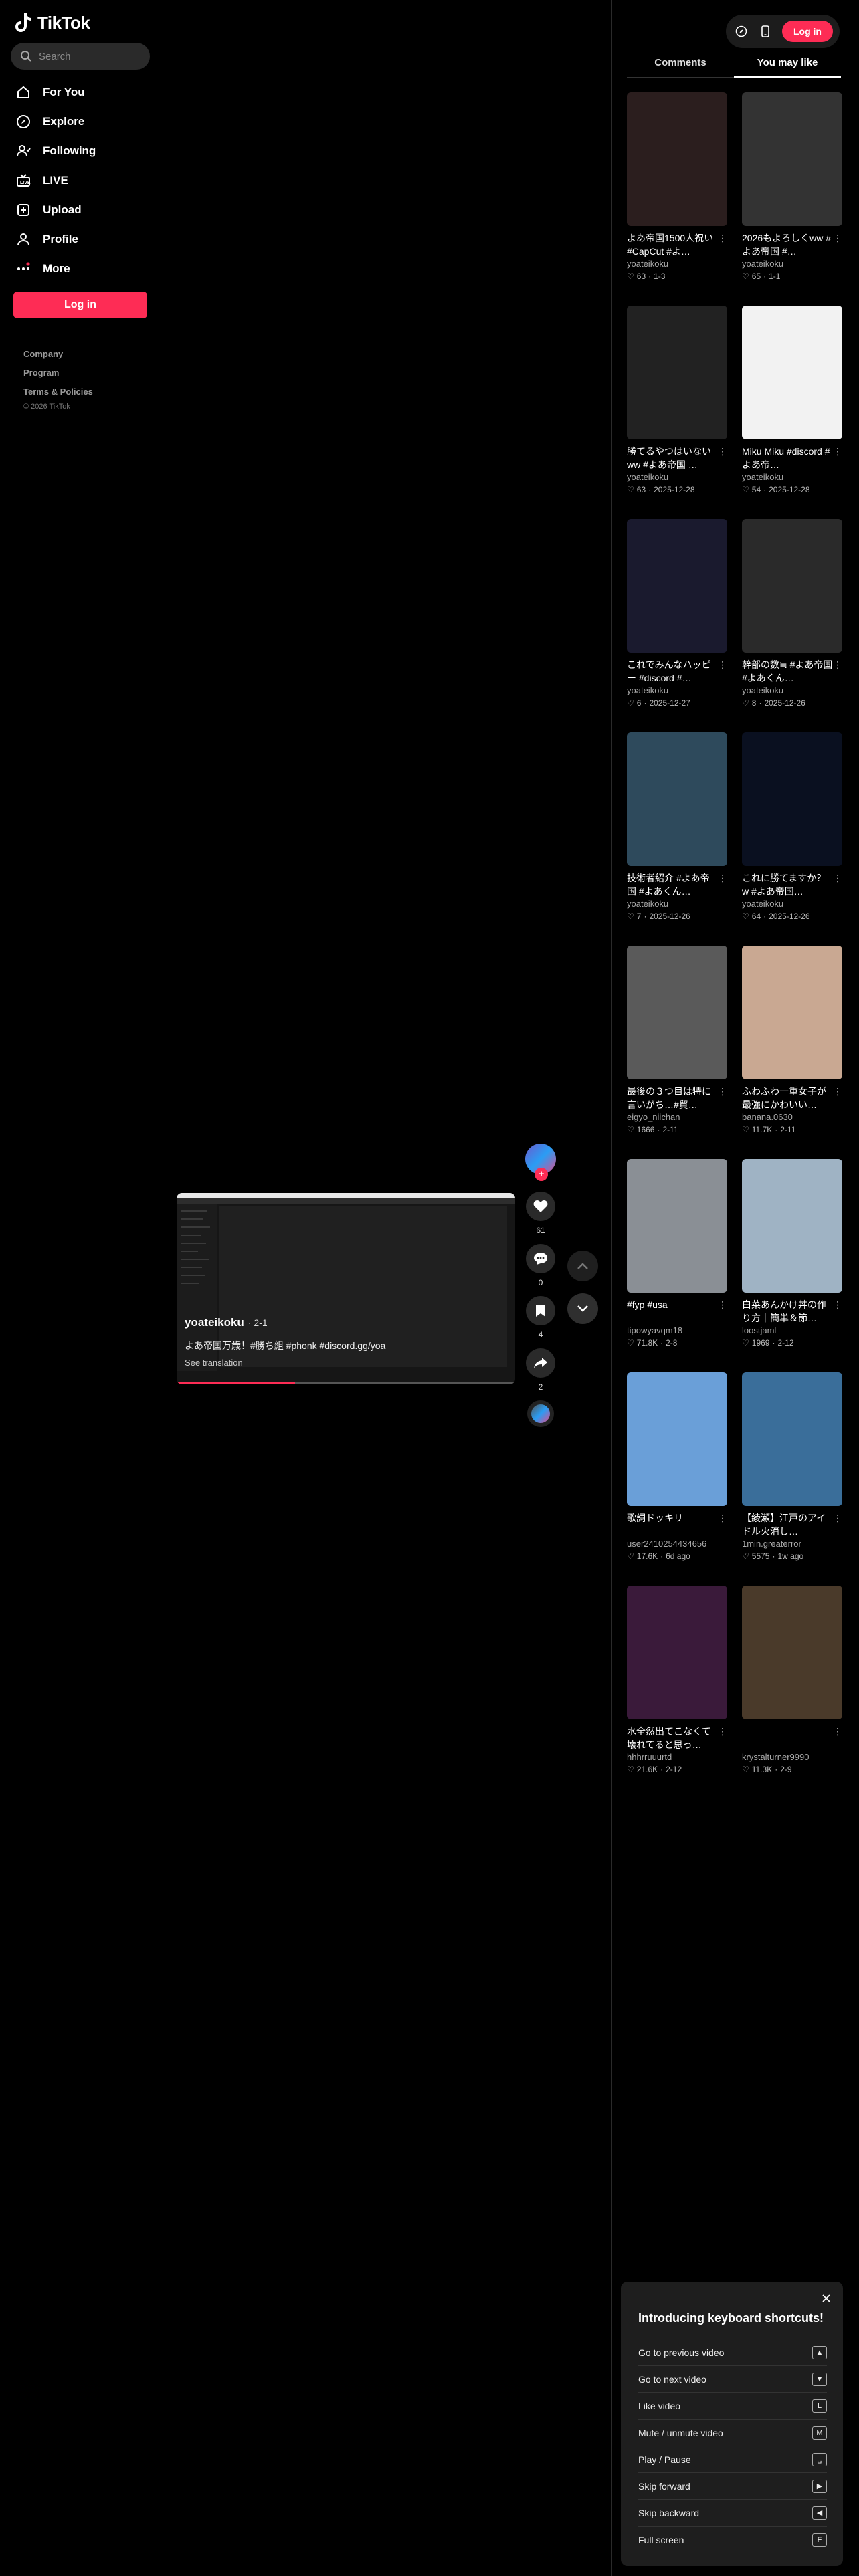 This screenshot has width=859, height=2576. Describe the element at coordinates (677, 1311) in the screenshot. I see `video-card-title: #fyp #usa ⋮` at that location.